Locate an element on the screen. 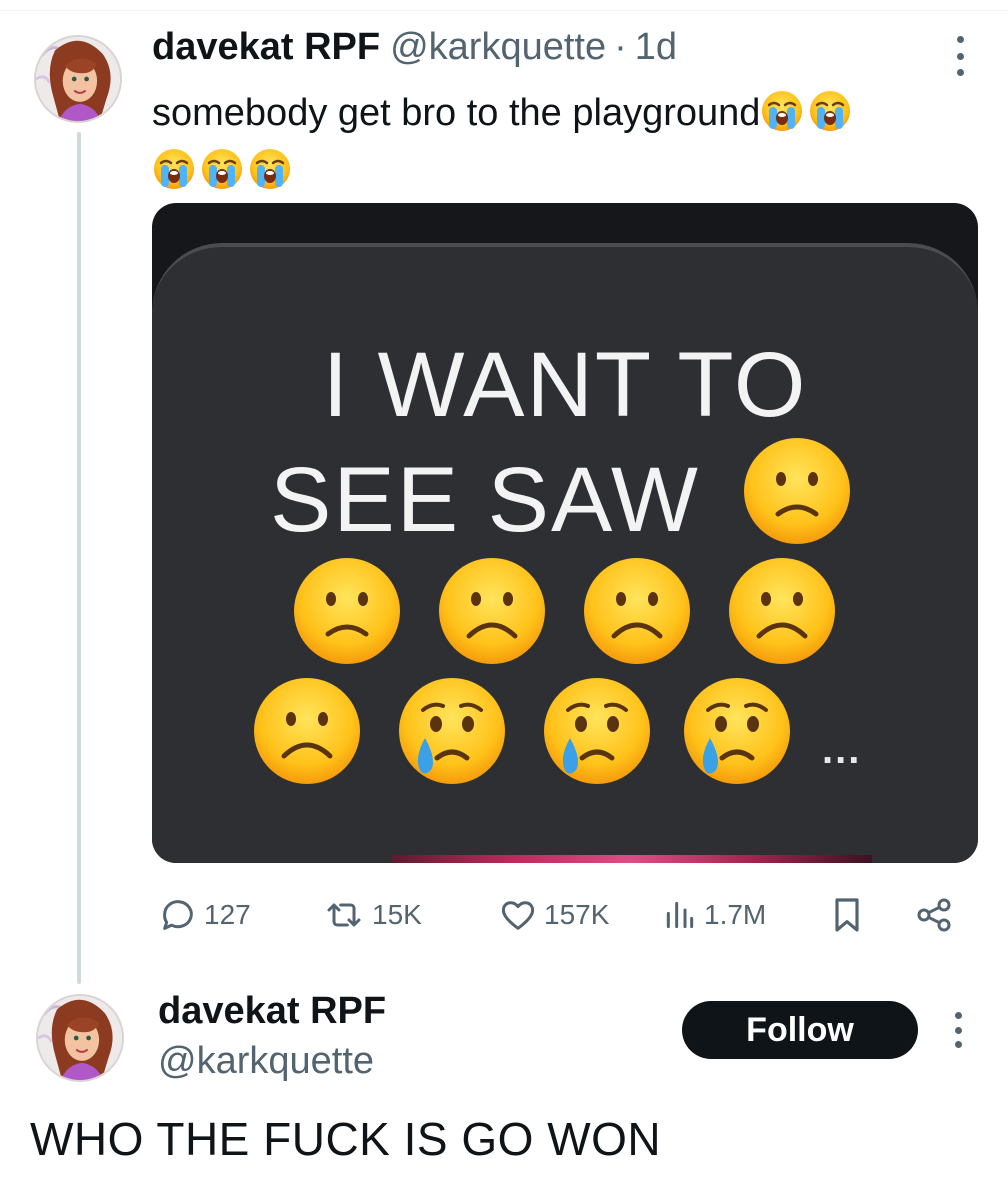 The image size is (1008, 1200). views-chart-icon is located at coordinates (680, 915).